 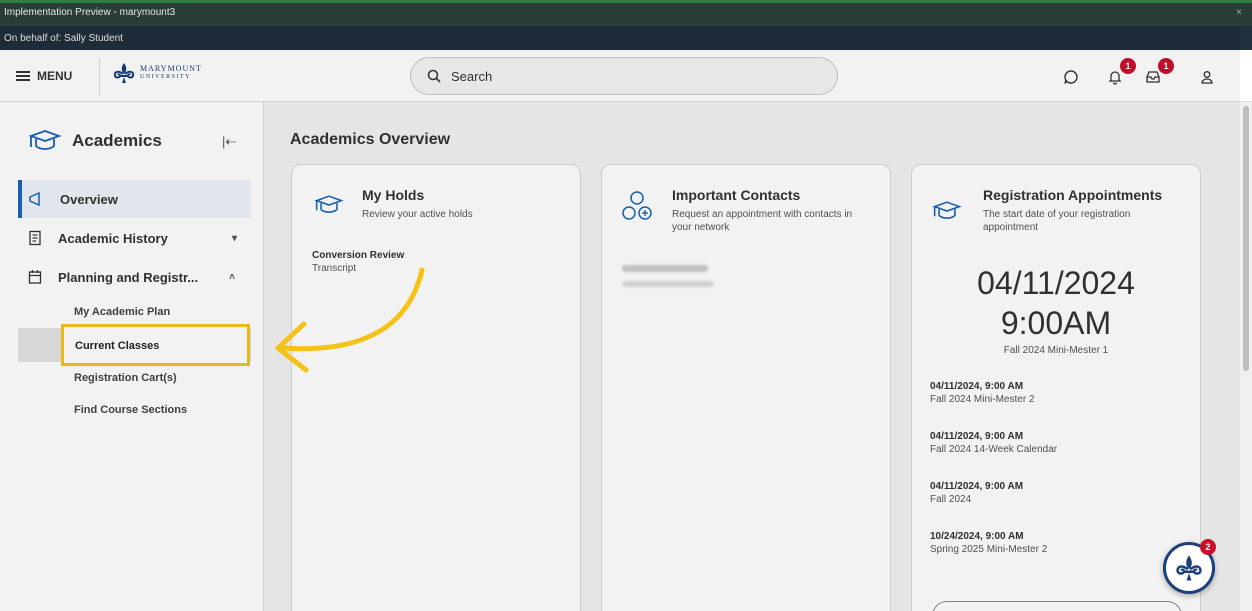 I want to click on blurred-contact-name, so click(x=665, y=268).